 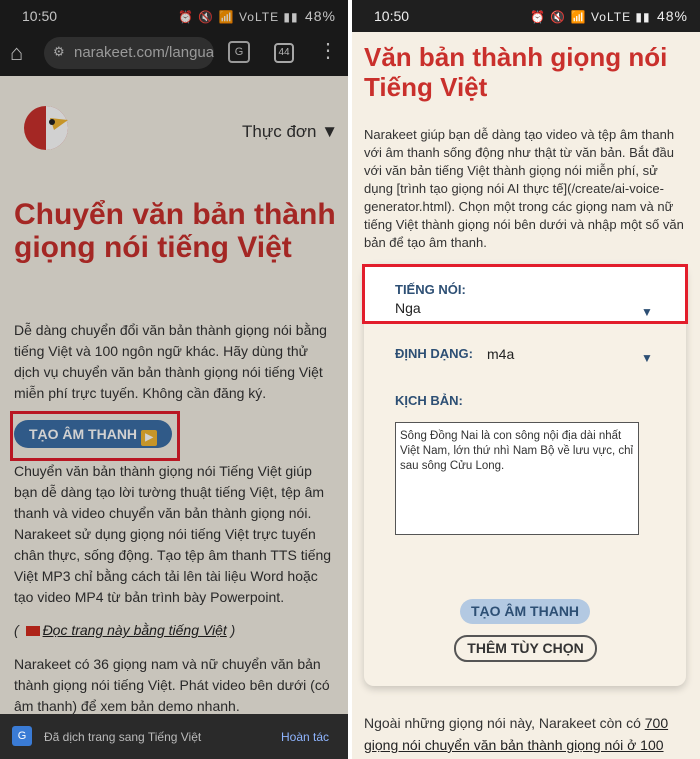 What do you see at coordinates (32, 631) in the screenshot?
I see `vietnam-flag-icon` at bounding box center [32, 631].